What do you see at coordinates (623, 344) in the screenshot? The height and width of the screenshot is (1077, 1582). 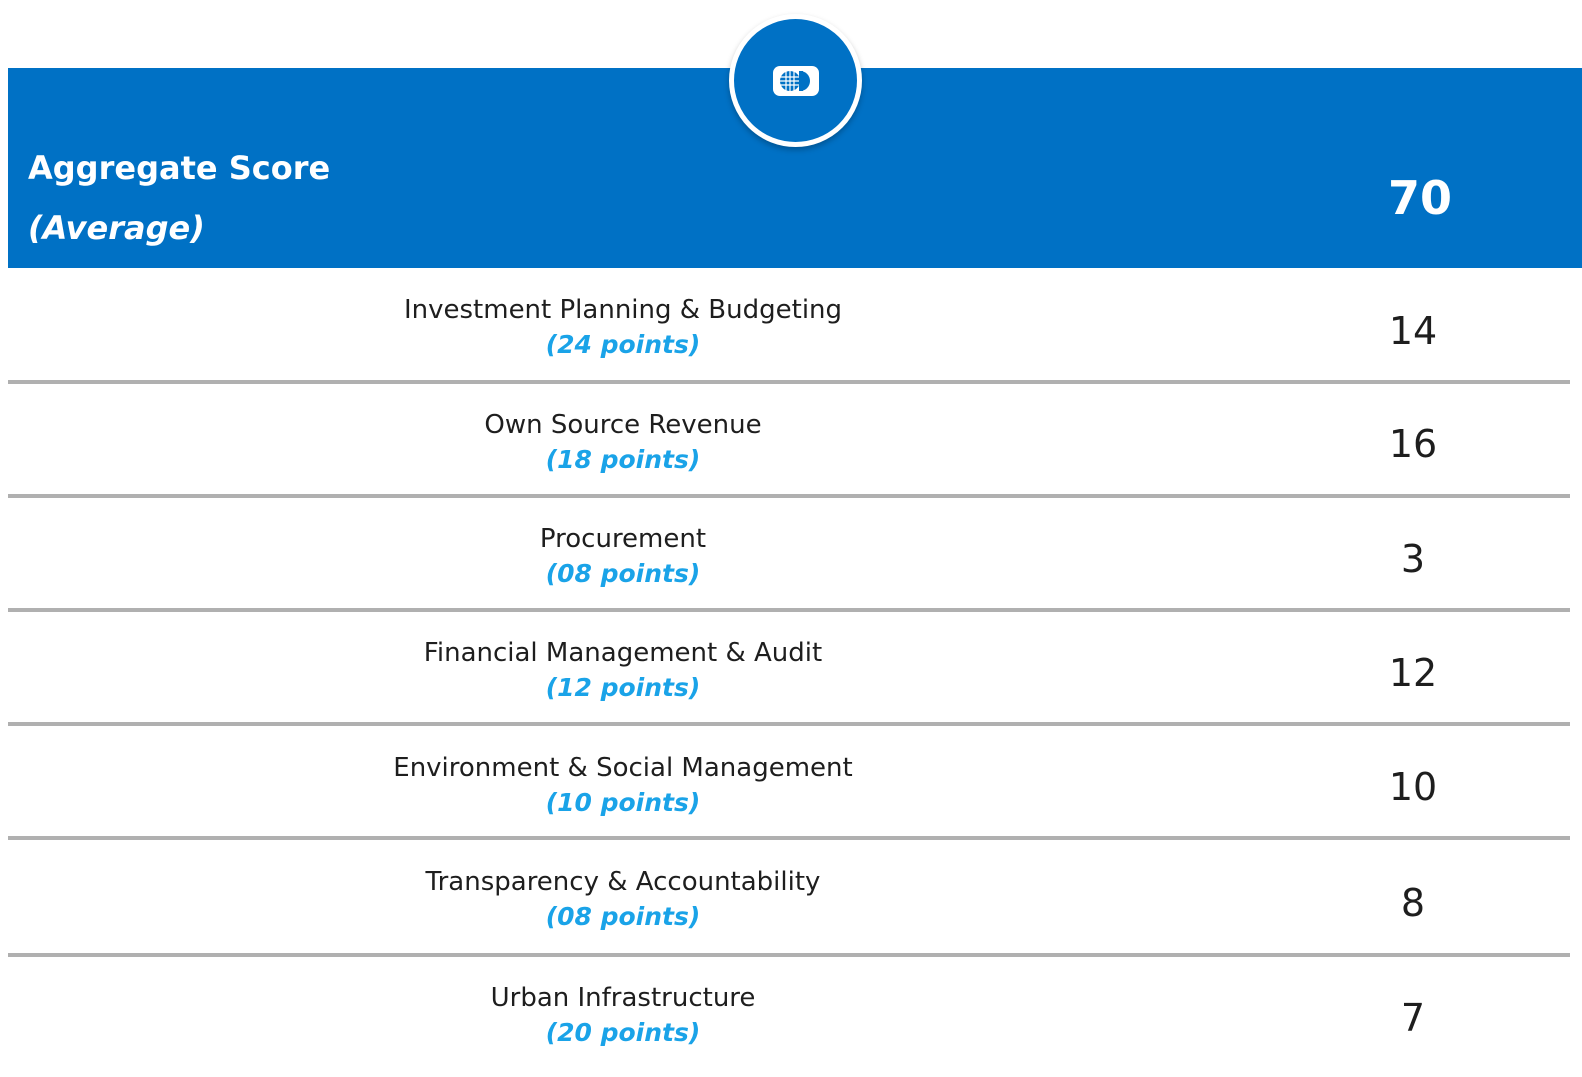 I see `category-points: (24 points)` at bounding box center [623, 344].